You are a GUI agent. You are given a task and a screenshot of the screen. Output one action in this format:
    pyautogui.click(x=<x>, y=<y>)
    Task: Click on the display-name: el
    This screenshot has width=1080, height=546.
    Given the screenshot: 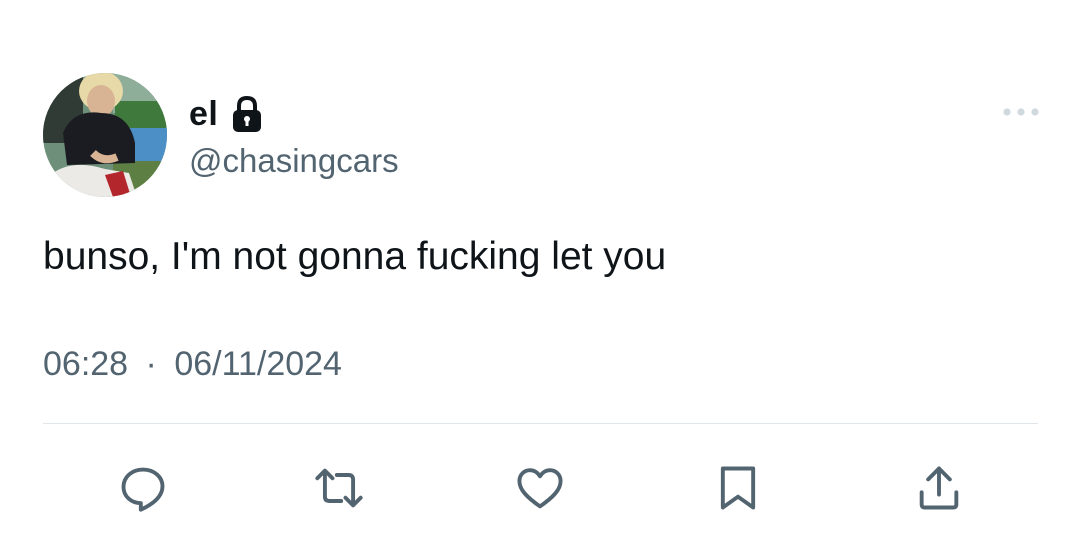 What is the action you would take?
    pyautogui.click(x=203, y=114)
    